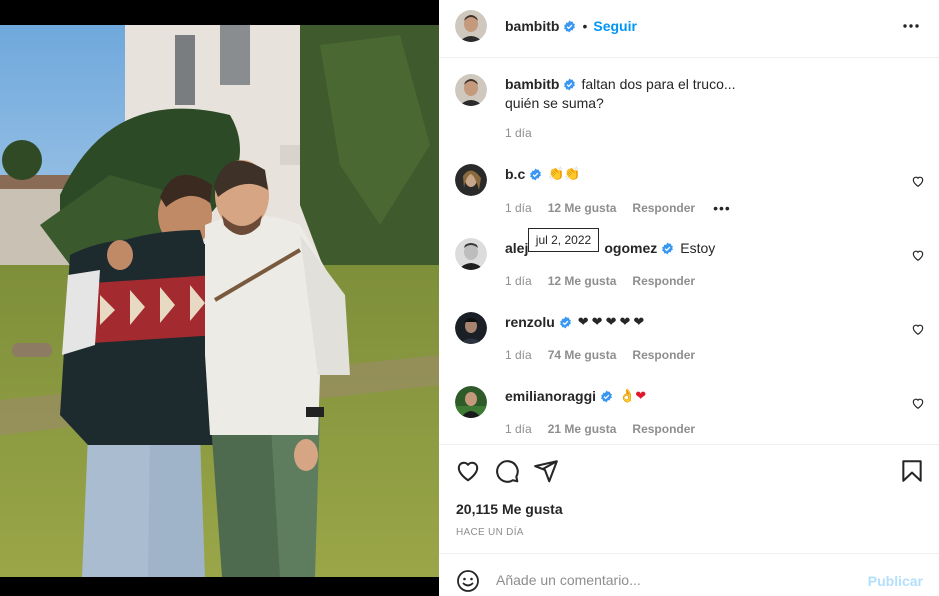 This screenshot has height=596, width=939. I want to click on comment-text: 👏👏, so click(564, 174).